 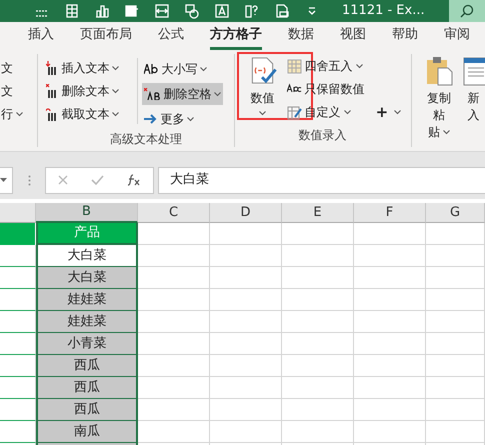 What do you see at coordinates (87, 213) in the screenshot?
I see `column-header: B` at bounding box center [87, 213].